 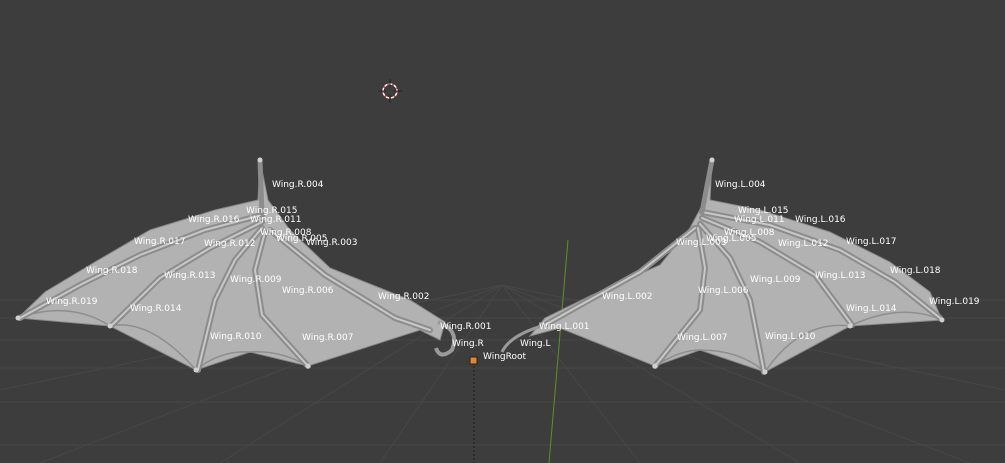 What do you see at coordinates (156, 309) in the screenshot?
I see `bone-label: Wing.R.014` at bounding box center [156, 309].